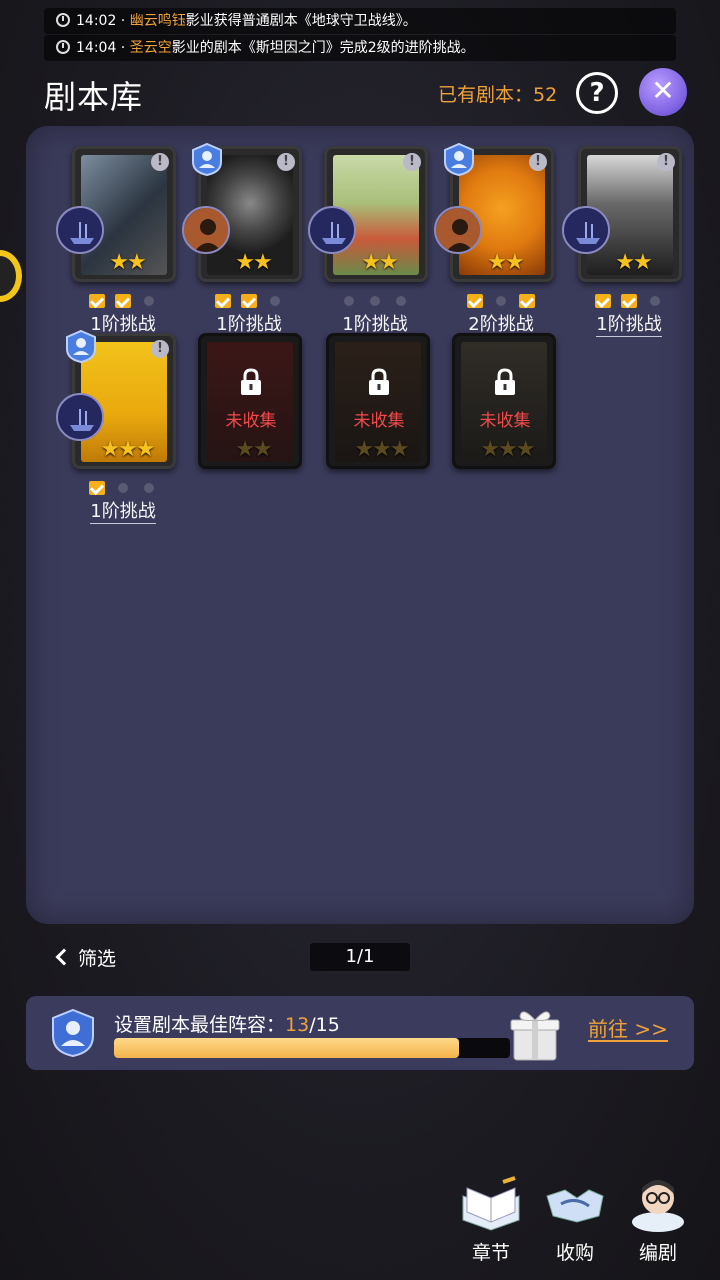 This screenshot has width=720, height=1280. What do you see at coordinates (94, 97) in the screenshot?
I see `page-title: 剧本库` at bounding box center [94, 97].